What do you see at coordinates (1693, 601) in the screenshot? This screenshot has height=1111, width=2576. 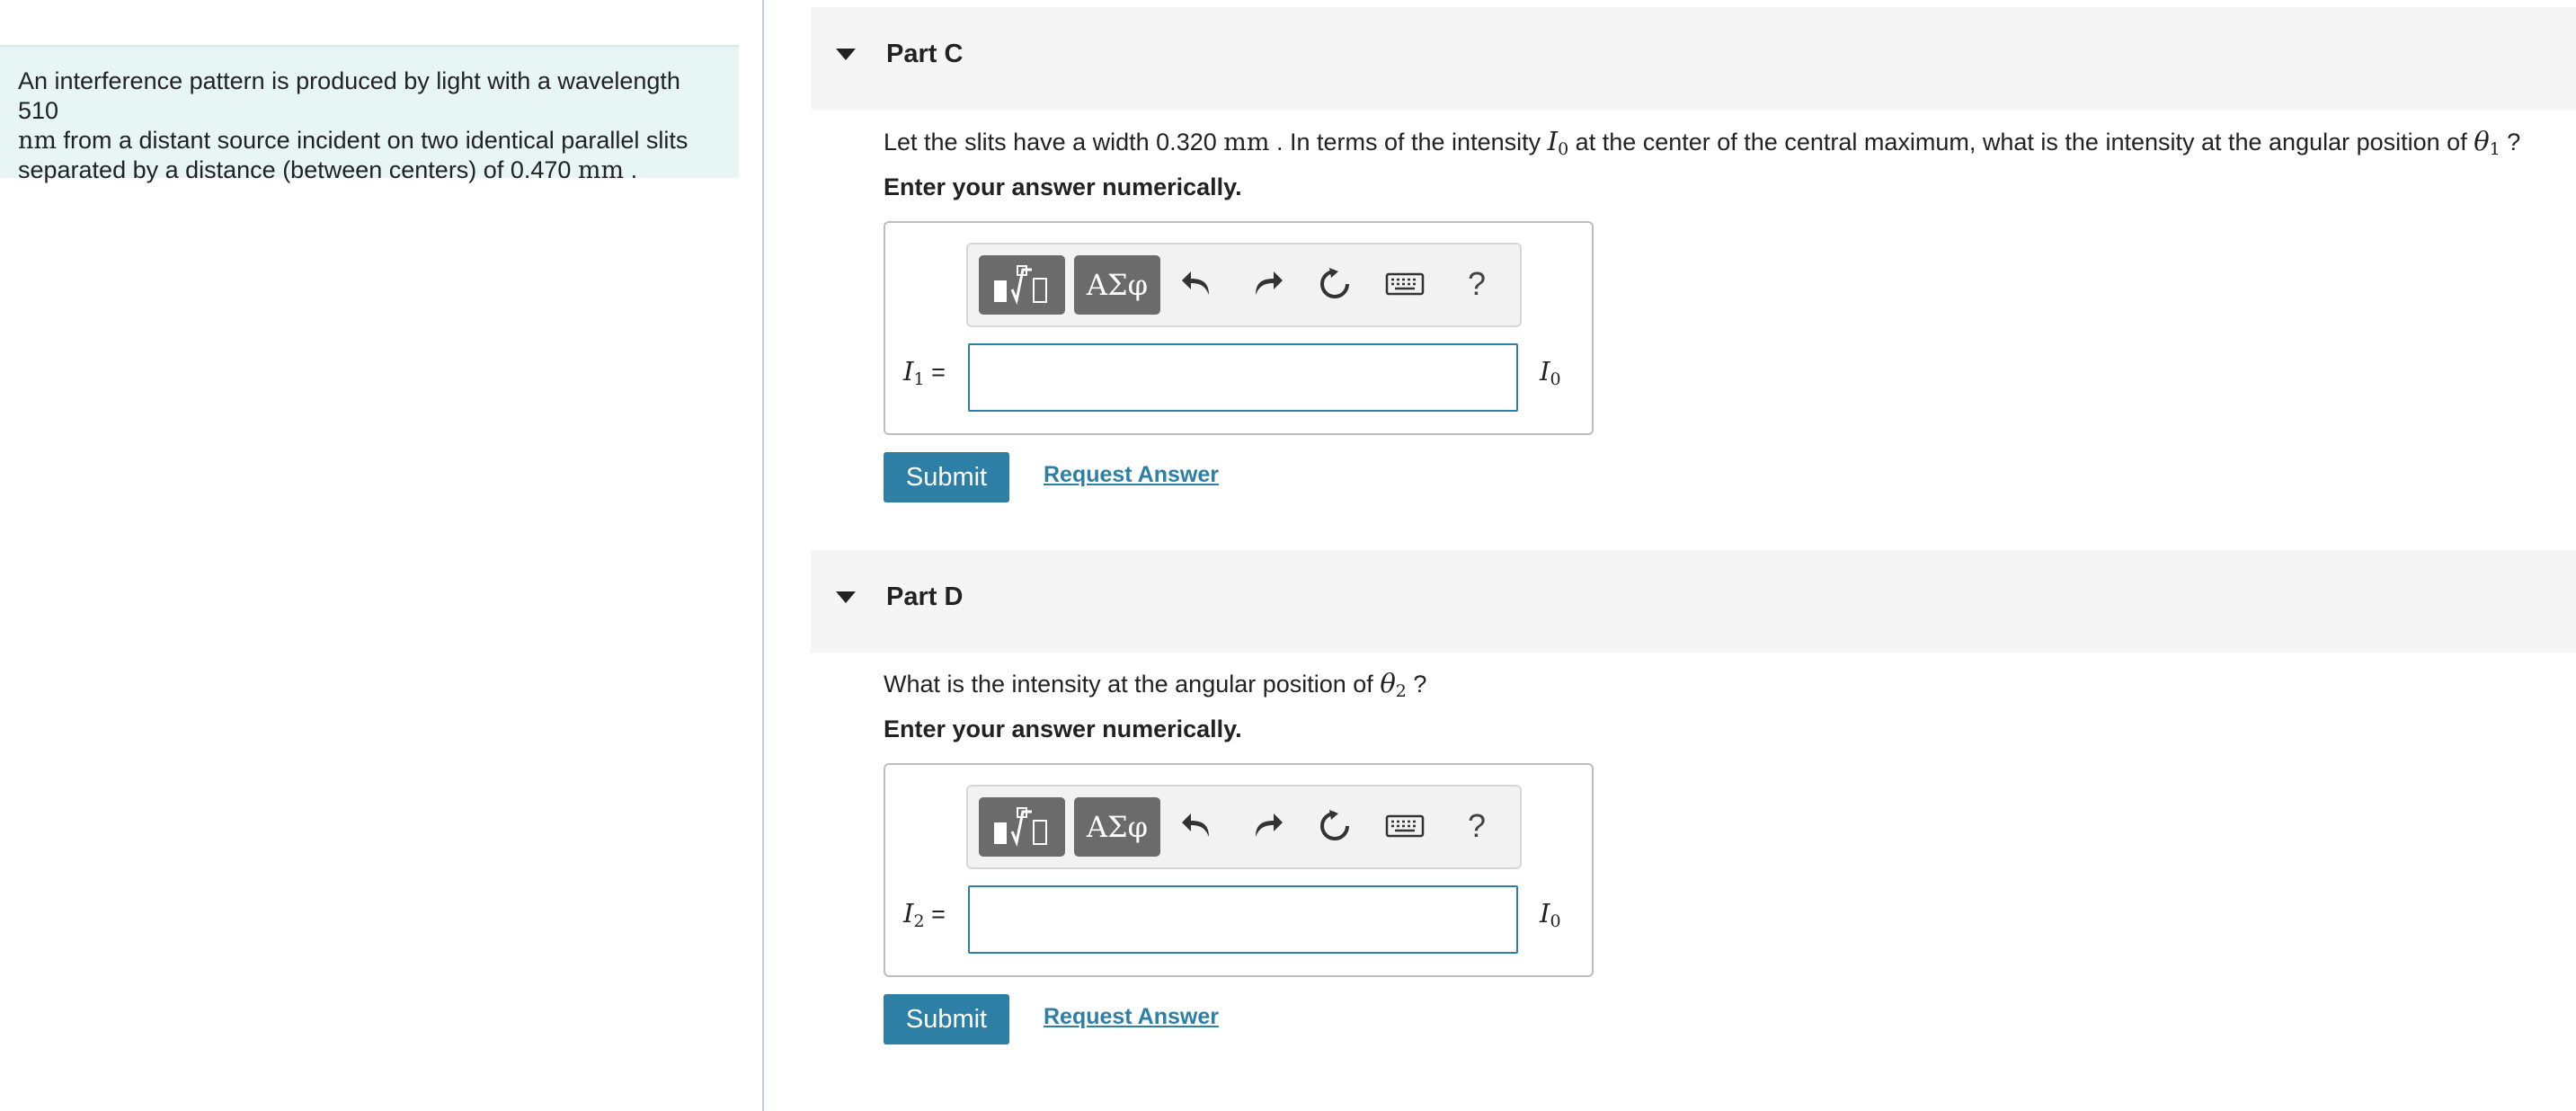 I see `part-d-header: Part D` at bounding box center [1693, 601].